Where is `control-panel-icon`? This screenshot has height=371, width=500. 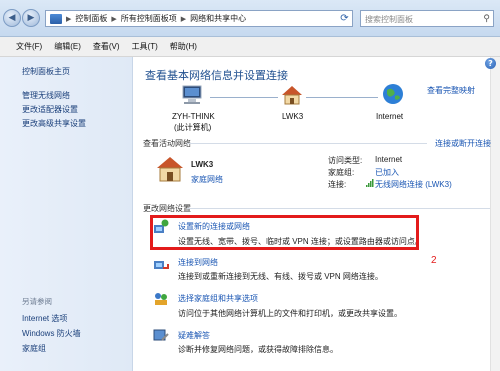
control-panel-icon is located at coordinates (56, 18).